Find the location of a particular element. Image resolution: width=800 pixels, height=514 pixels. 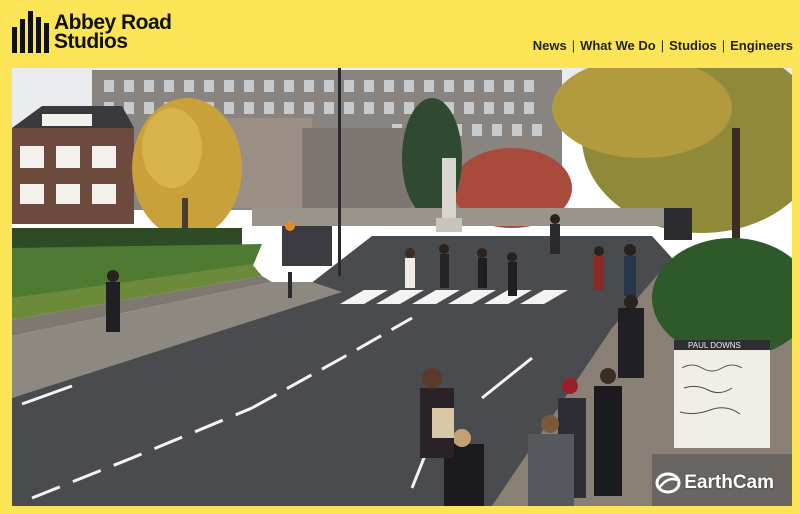

bottom-strip is located at coordinates (400, 510).